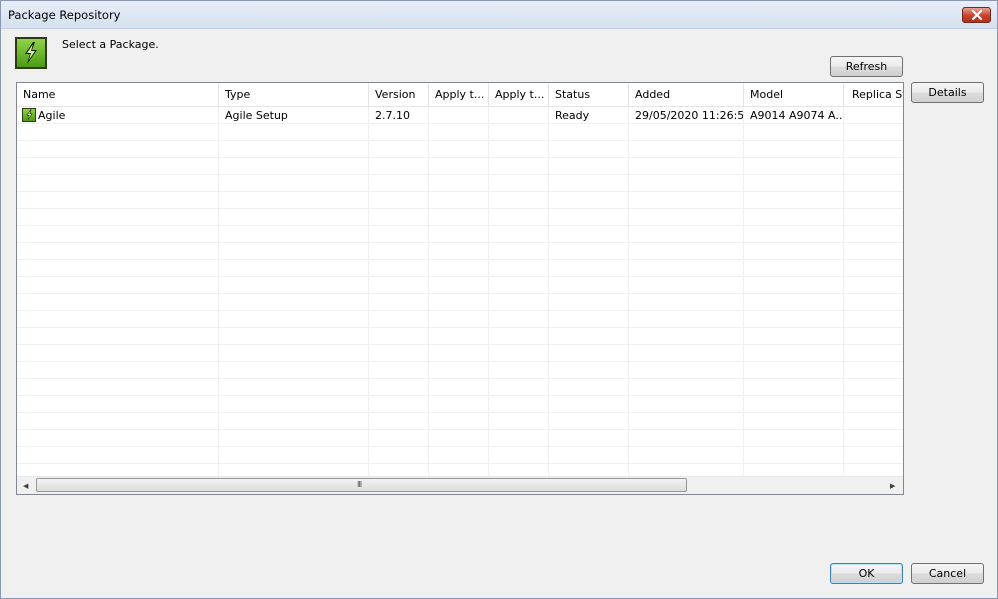 The image size is (998, 599). I want to click on scrollbar-thumb: III, so click(361, 485).